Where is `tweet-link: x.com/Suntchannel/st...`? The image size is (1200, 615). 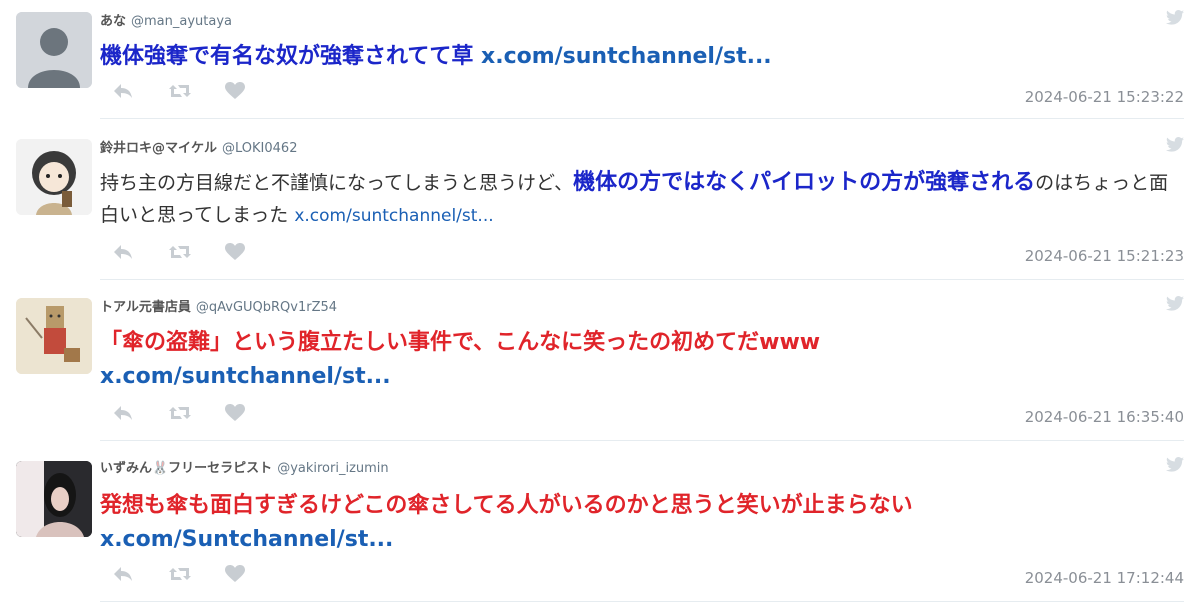 tweet-link: x.com/Suntchannel/st... is located at coordinates (246, 539).